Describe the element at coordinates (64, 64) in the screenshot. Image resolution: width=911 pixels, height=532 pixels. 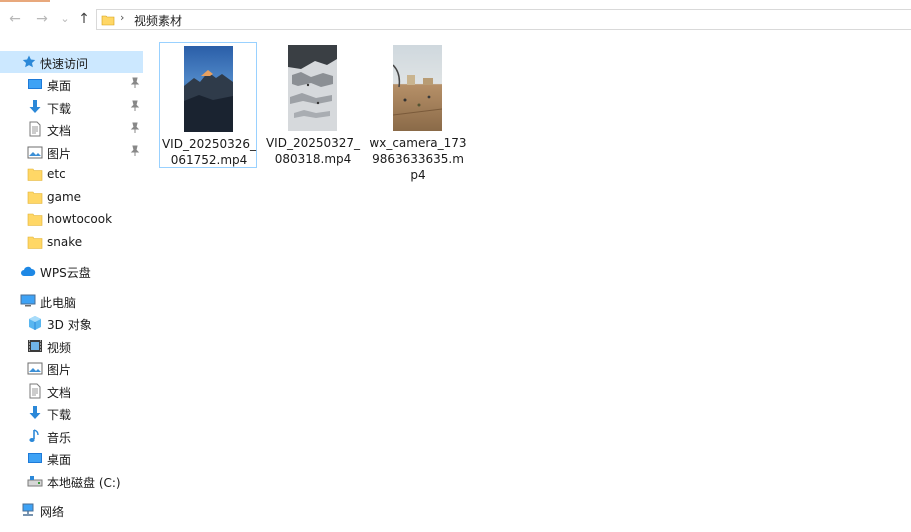
I see `sidebar-item-label: 快速访问` at that location.